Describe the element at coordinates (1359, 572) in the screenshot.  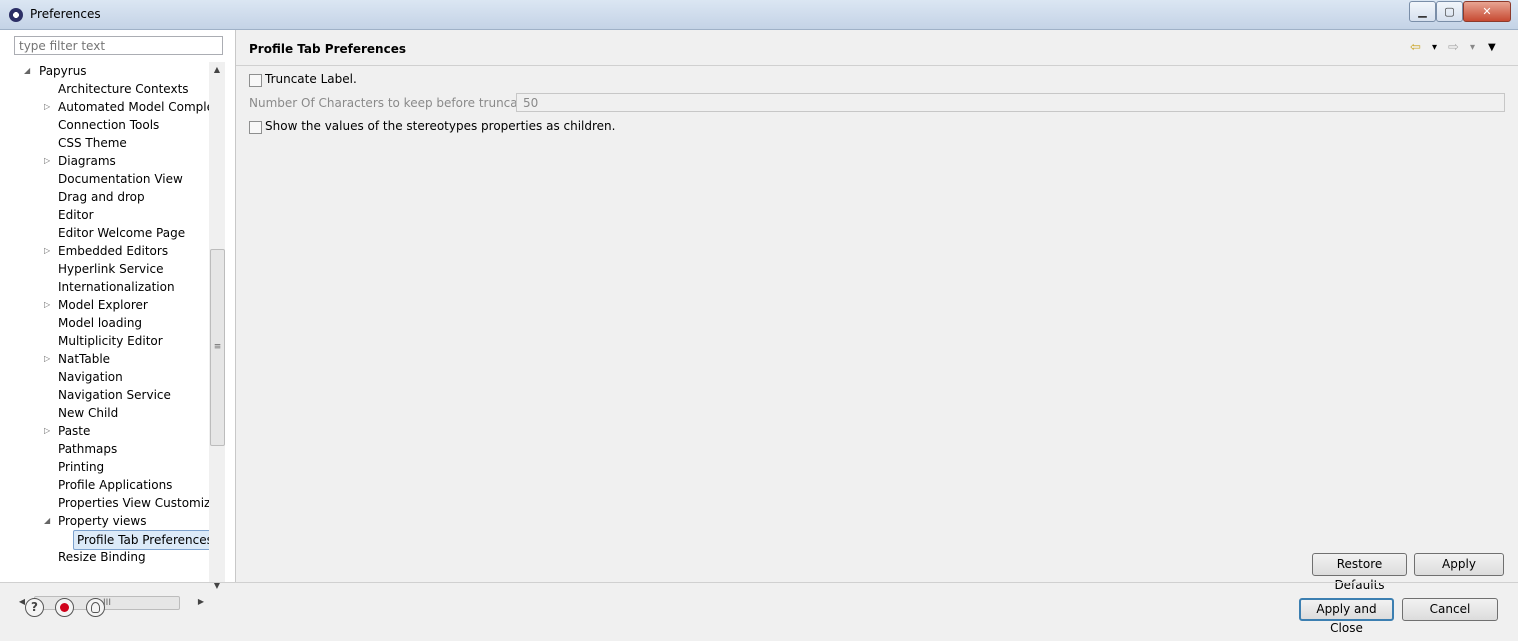
I see `restore-defaults-button: Restore Defaults` at that location.